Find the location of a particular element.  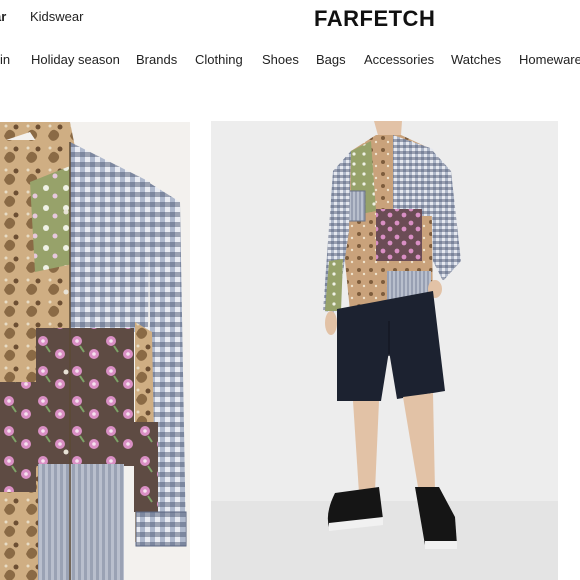

farfetch-logo: FARFETCH is located at coordinates (374, 19).